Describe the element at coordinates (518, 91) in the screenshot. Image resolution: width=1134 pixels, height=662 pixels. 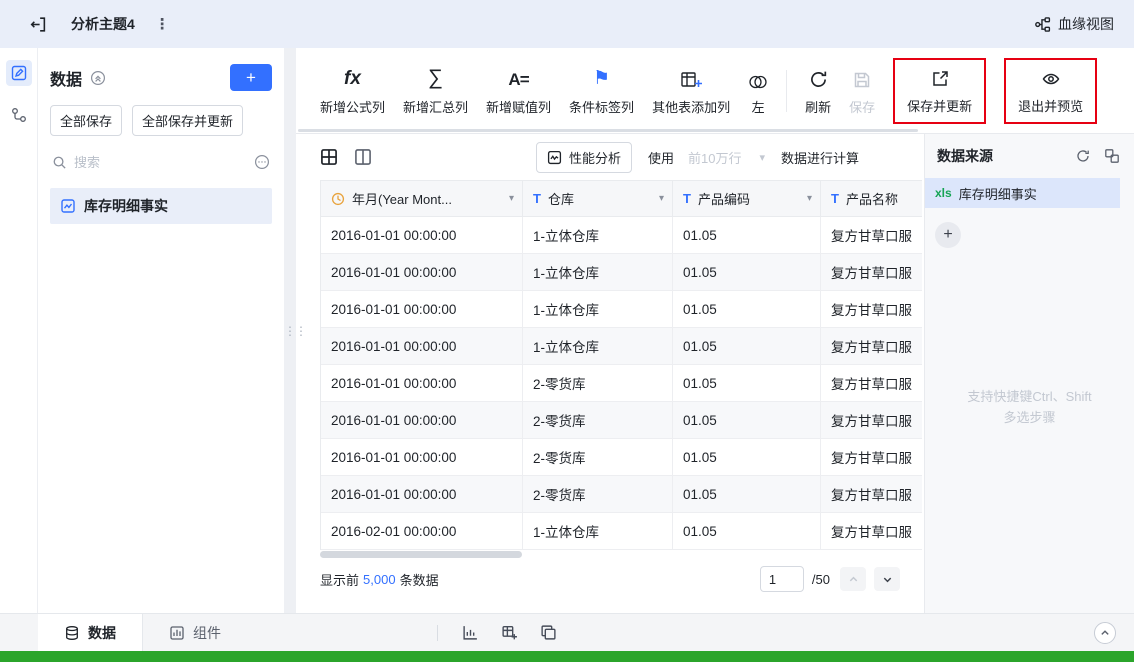
I see `add-assign-column-button: A= 新增赋值列` at that location.